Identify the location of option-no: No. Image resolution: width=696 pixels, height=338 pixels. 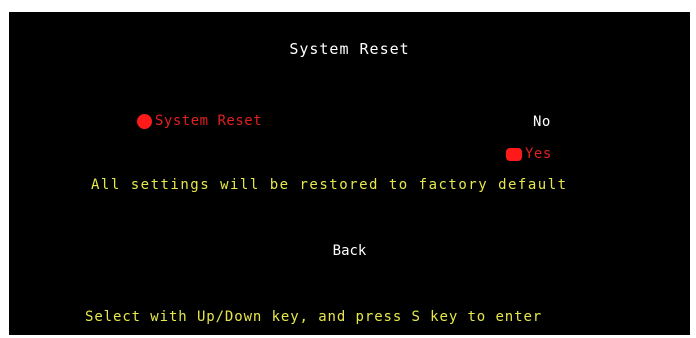
(542, 122).